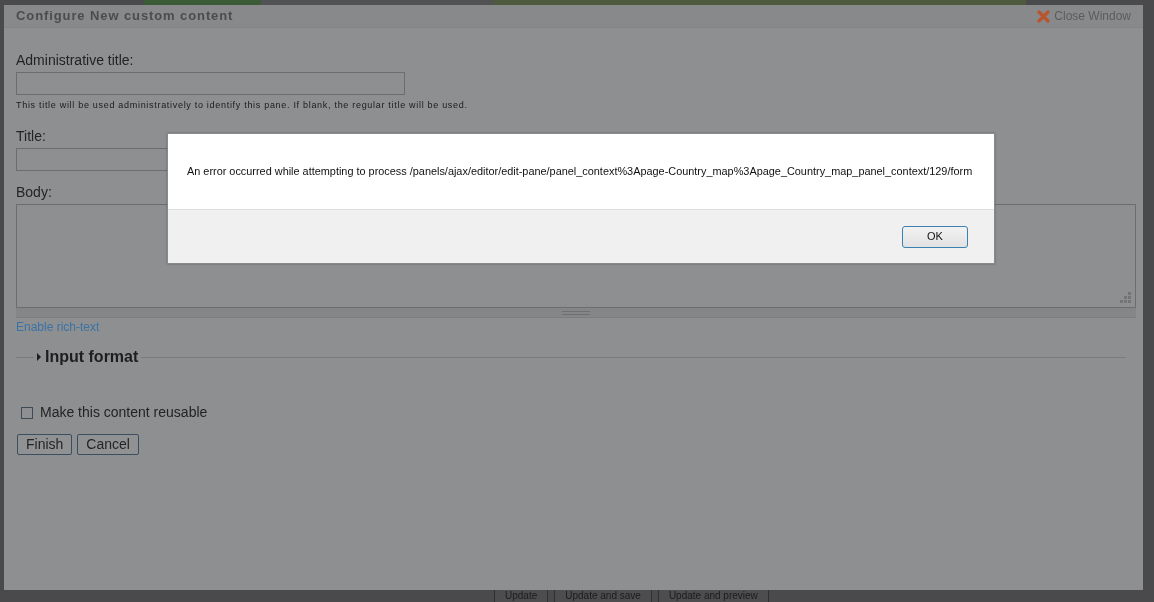 This screenshot has height=602, width=1154. Describe the element at coordinates (58, 327) in the screenshot. I see `enable-rich-text-link: Enable rich-text` at that location.